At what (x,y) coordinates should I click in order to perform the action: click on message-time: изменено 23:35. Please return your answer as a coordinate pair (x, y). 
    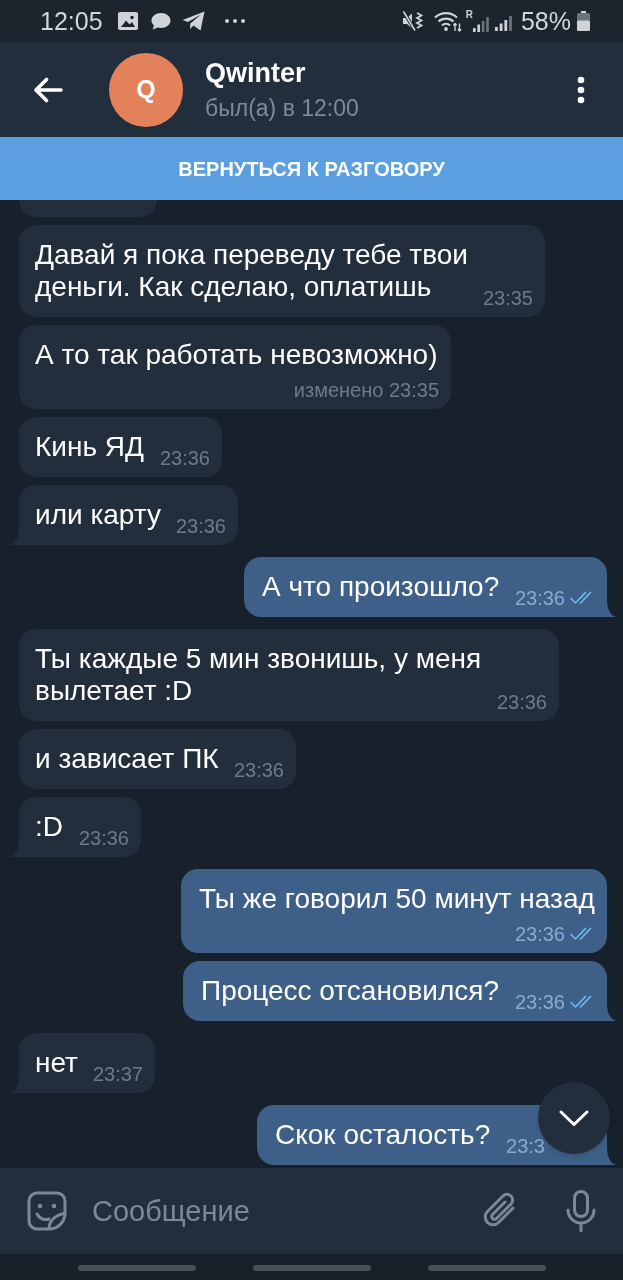
    Looking at the image, I should click on (366, 390).